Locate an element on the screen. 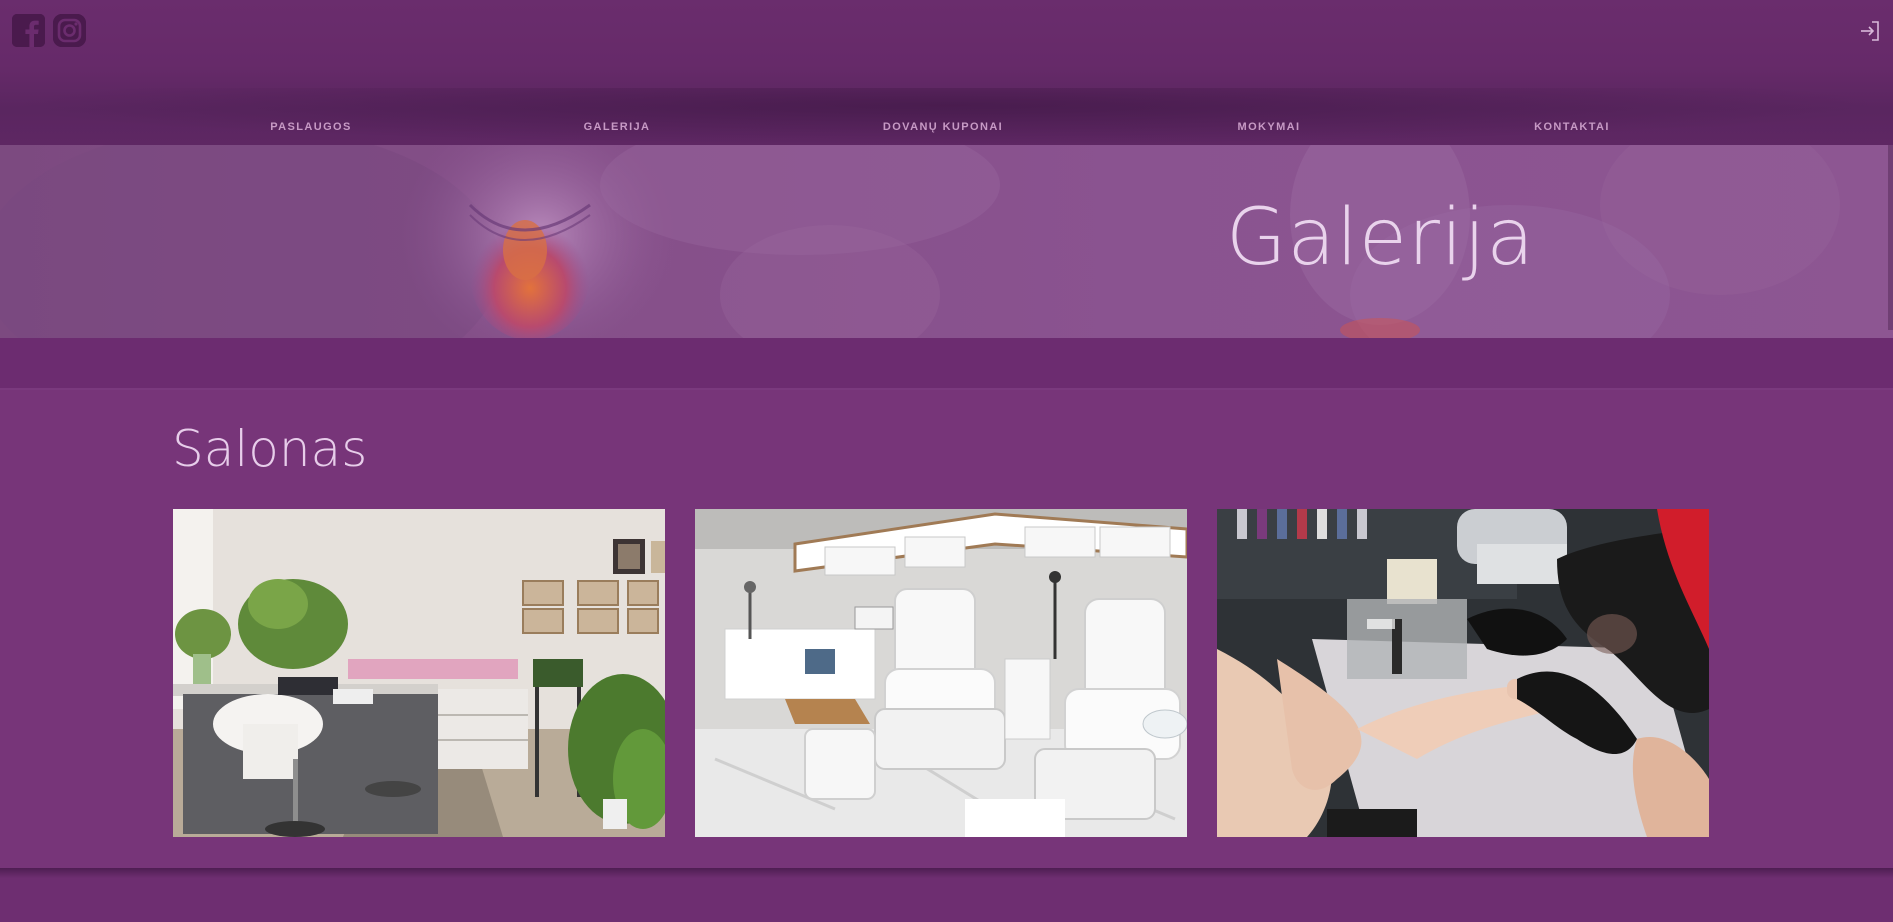 The width and height of the screenshot is (1893, 922). login-button is located at coordinates (1870, 31).